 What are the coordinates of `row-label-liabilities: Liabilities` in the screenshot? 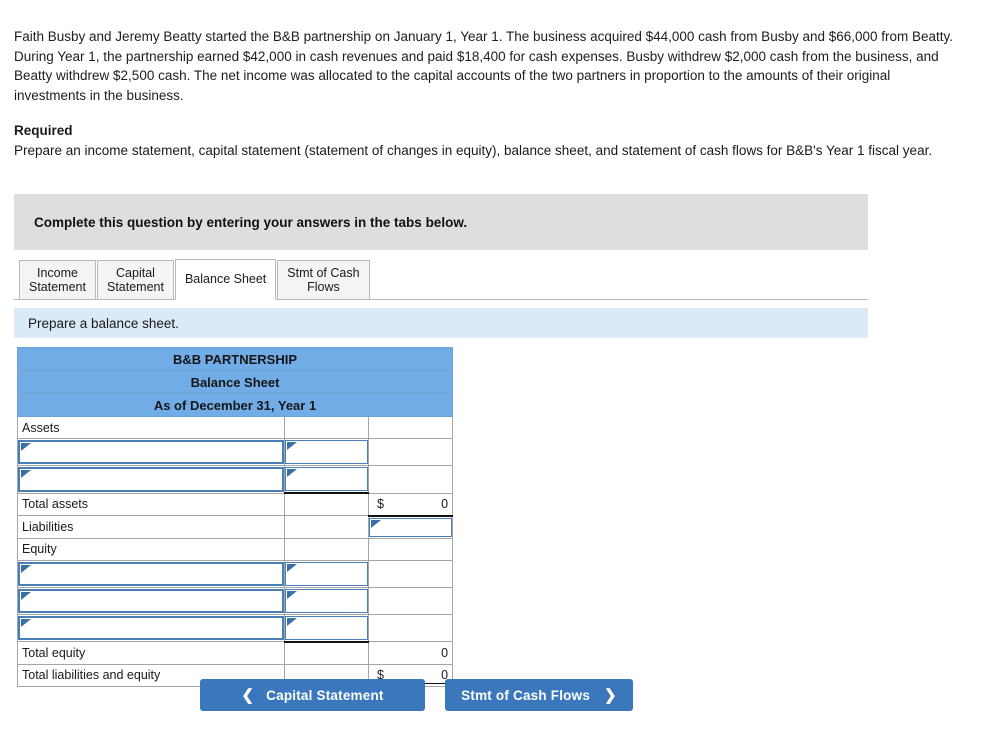 It's located at (151, 527).